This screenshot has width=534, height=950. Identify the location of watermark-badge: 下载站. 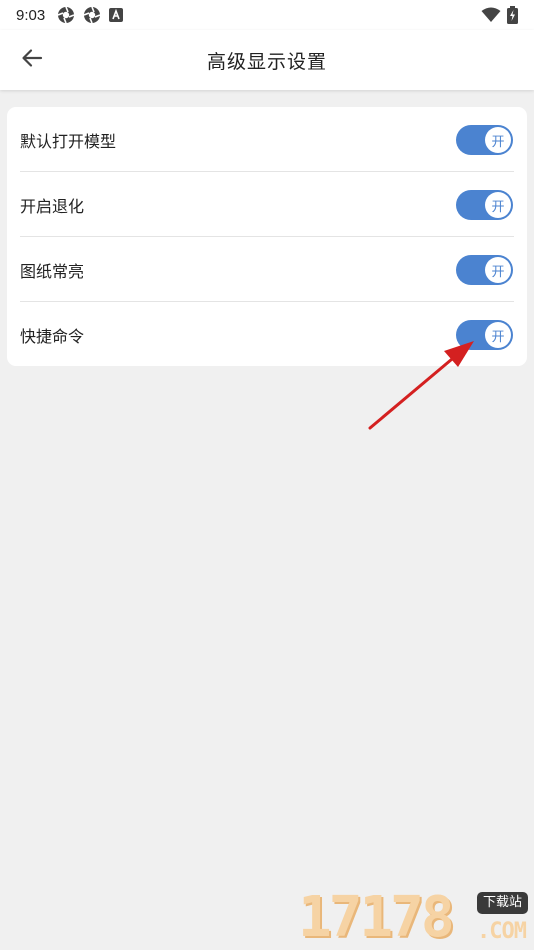
(502, 903).